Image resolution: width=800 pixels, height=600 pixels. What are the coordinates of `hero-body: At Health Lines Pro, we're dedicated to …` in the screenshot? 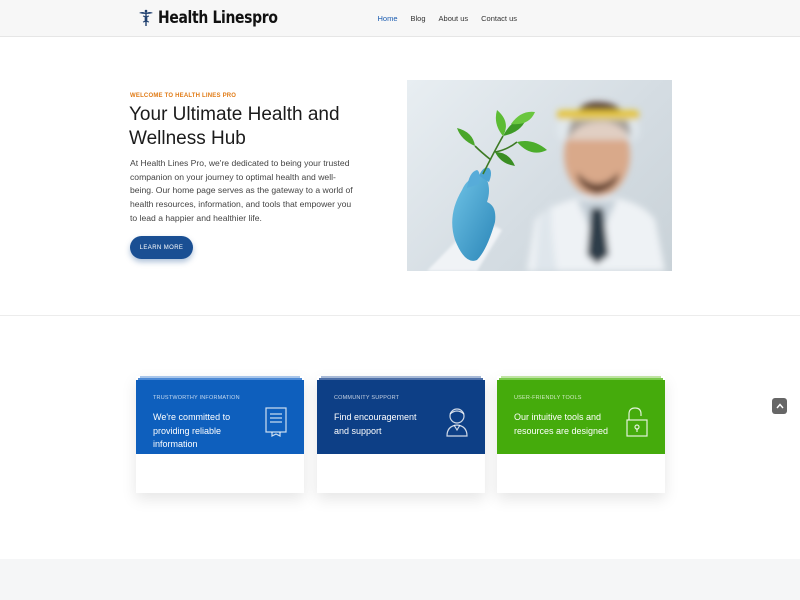 It's located at (241, 190).